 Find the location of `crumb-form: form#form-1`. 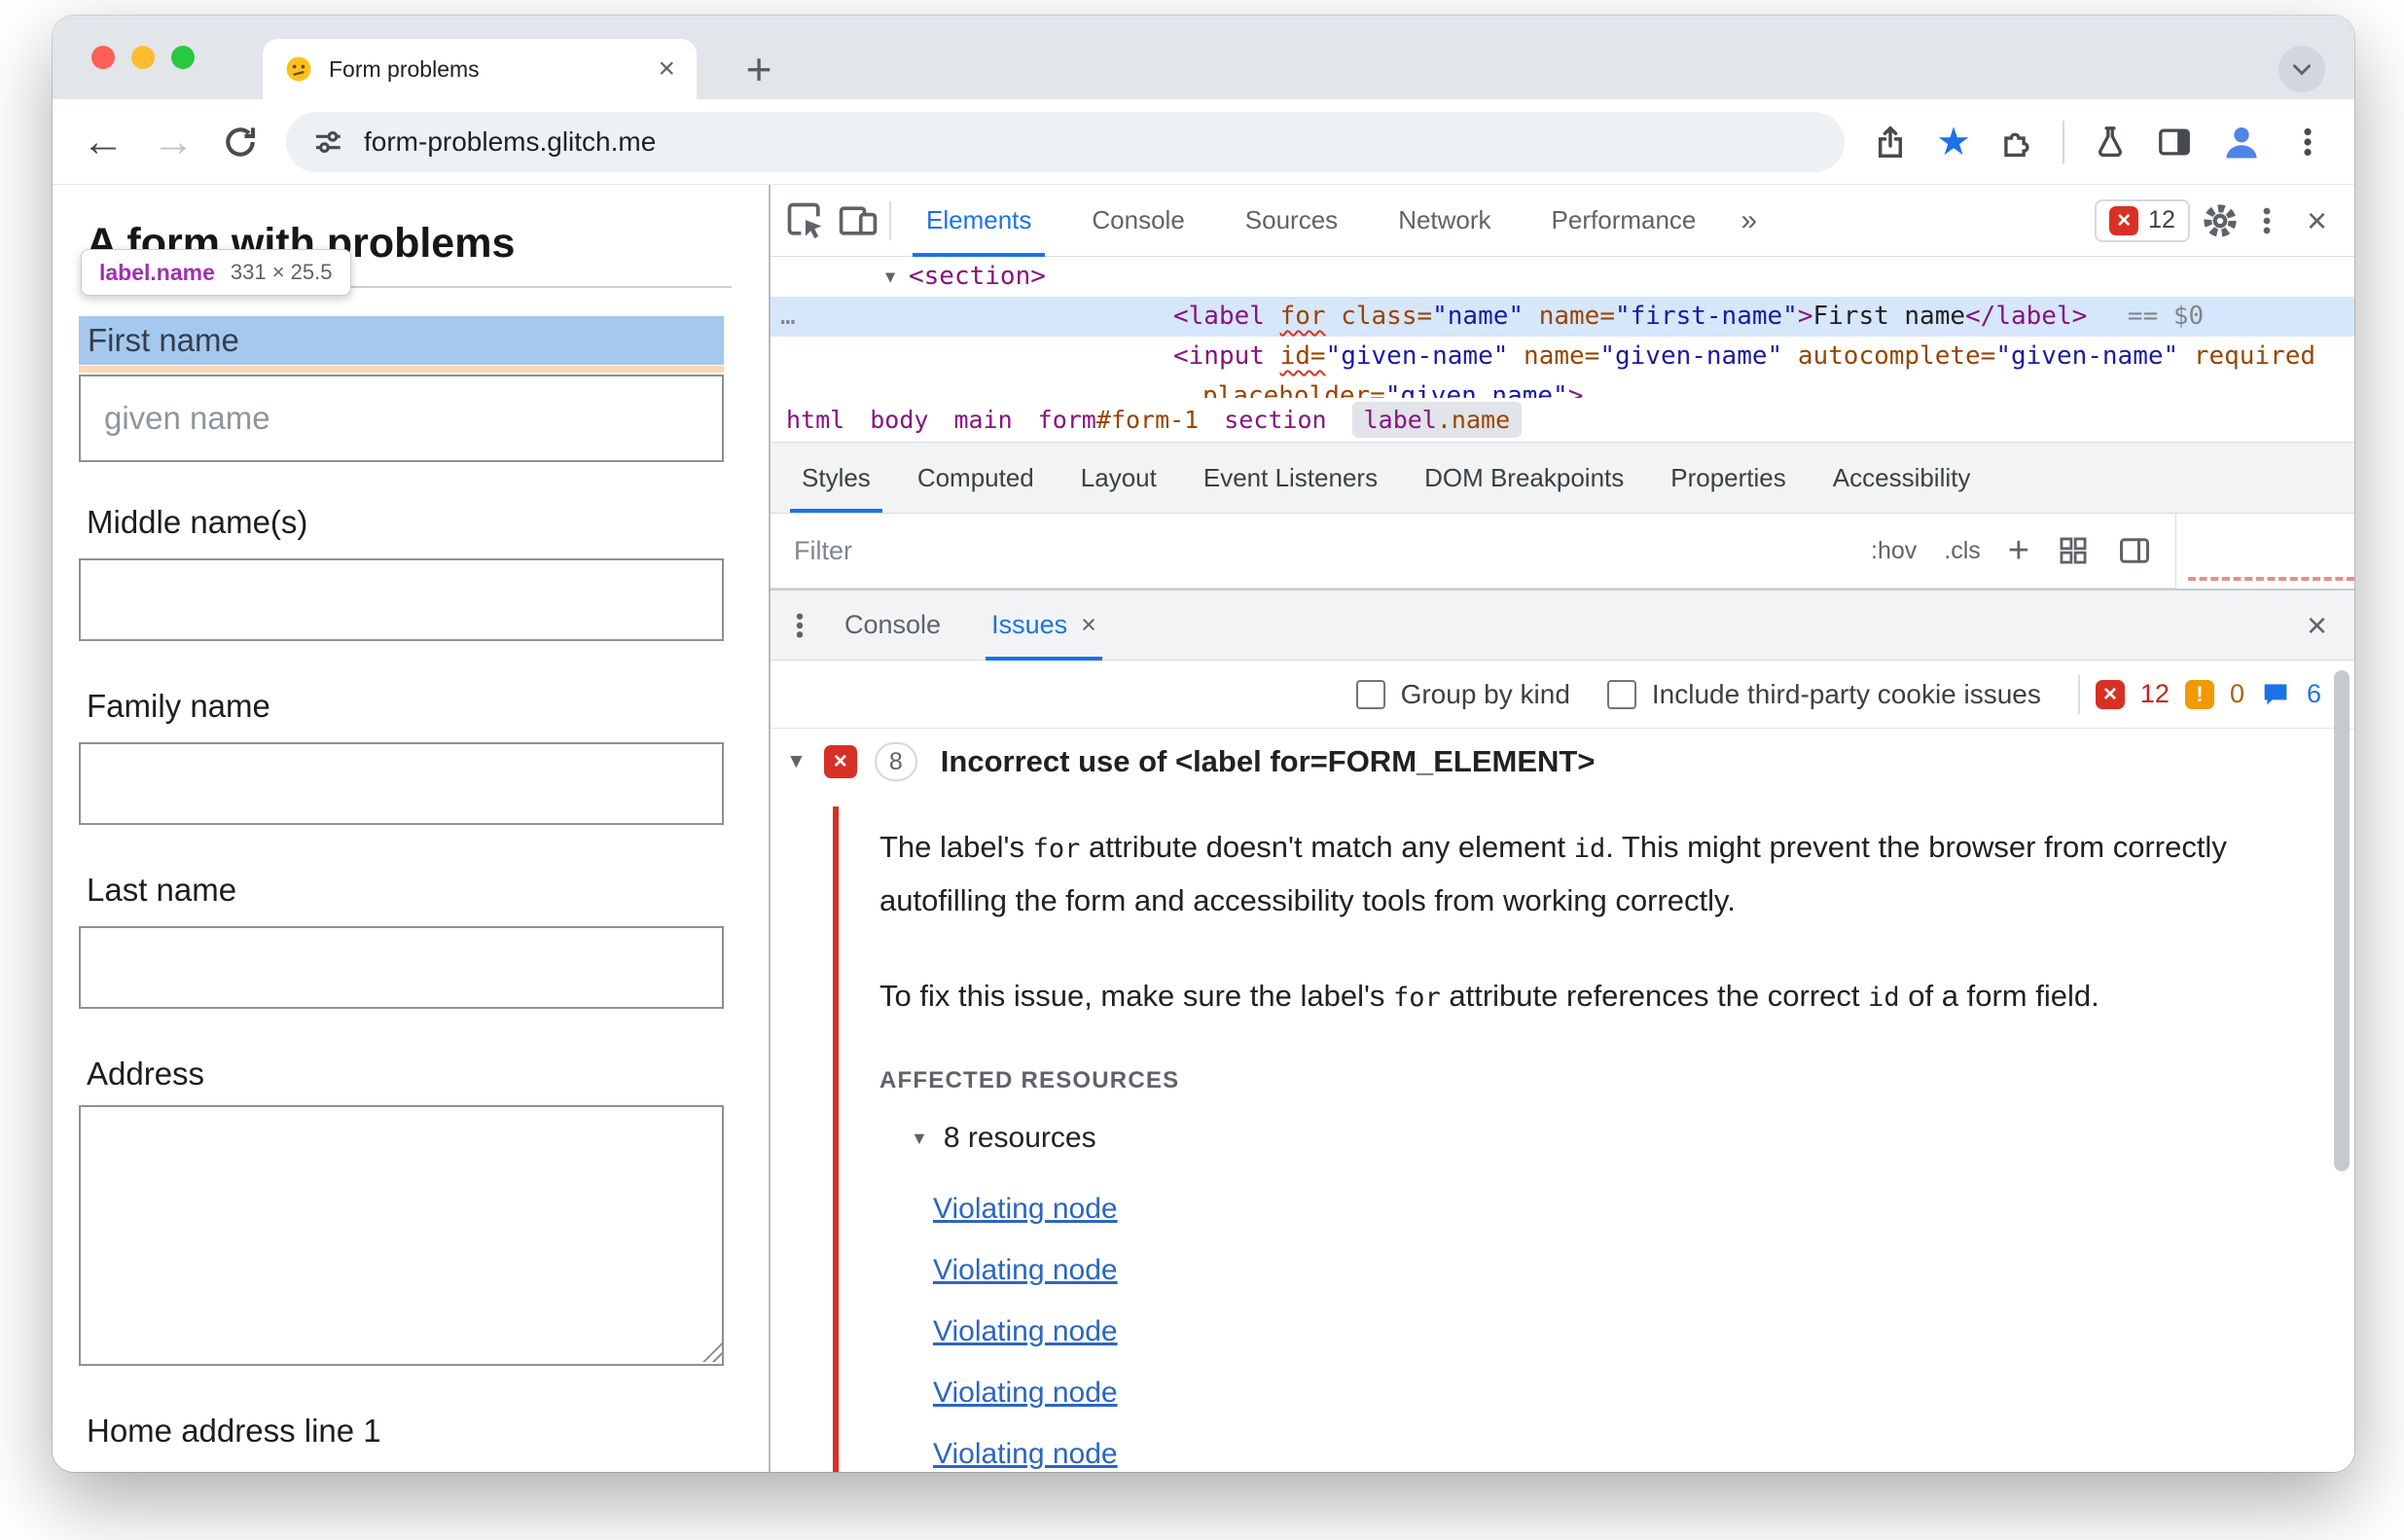

crumb-form: form#form-1 is located at coordinates (1119, 420).